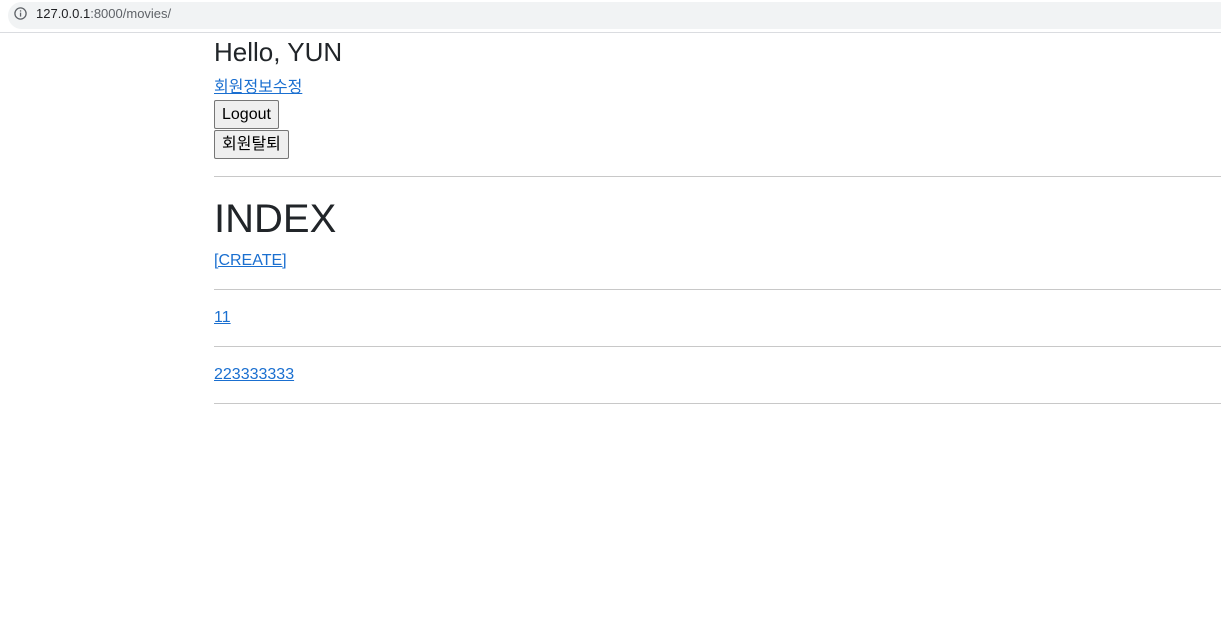 This screenshot has height=622, width=1221. I want to click on info-icon, so click(20, 13).